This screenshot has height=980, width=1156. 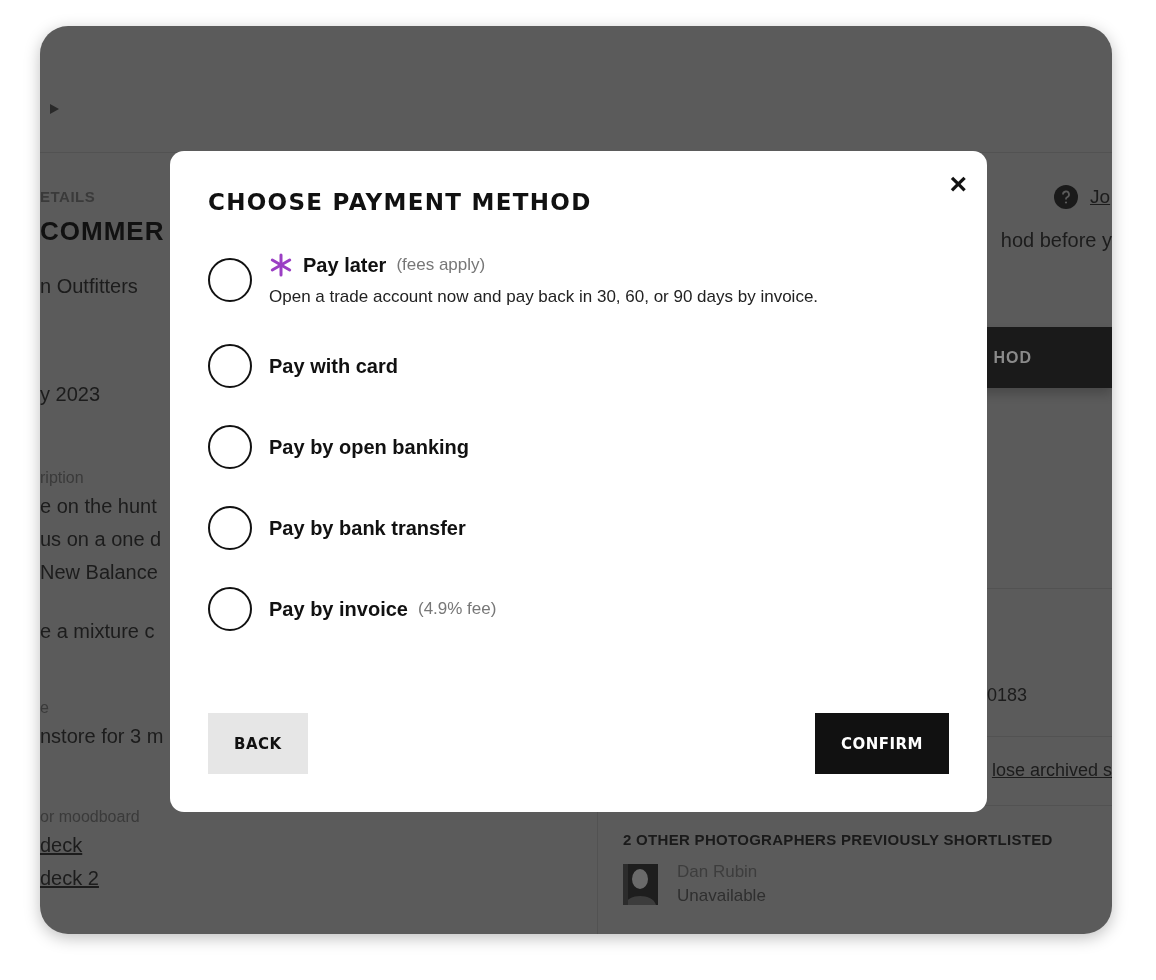 What do you see at coordinates (400, 202) in the screenshot?
I see `dialog-title: CHOOSE PAYMENT METHOD` at bounding box center [400, 202].